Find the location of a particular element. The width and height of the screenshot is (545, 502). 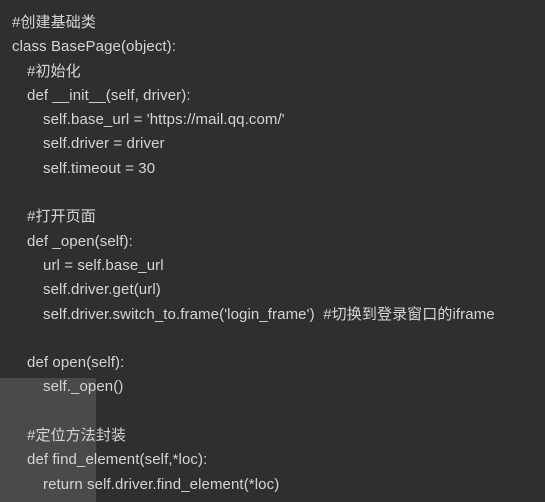

code-line: #初始化 is located at coordinates (272, 72).